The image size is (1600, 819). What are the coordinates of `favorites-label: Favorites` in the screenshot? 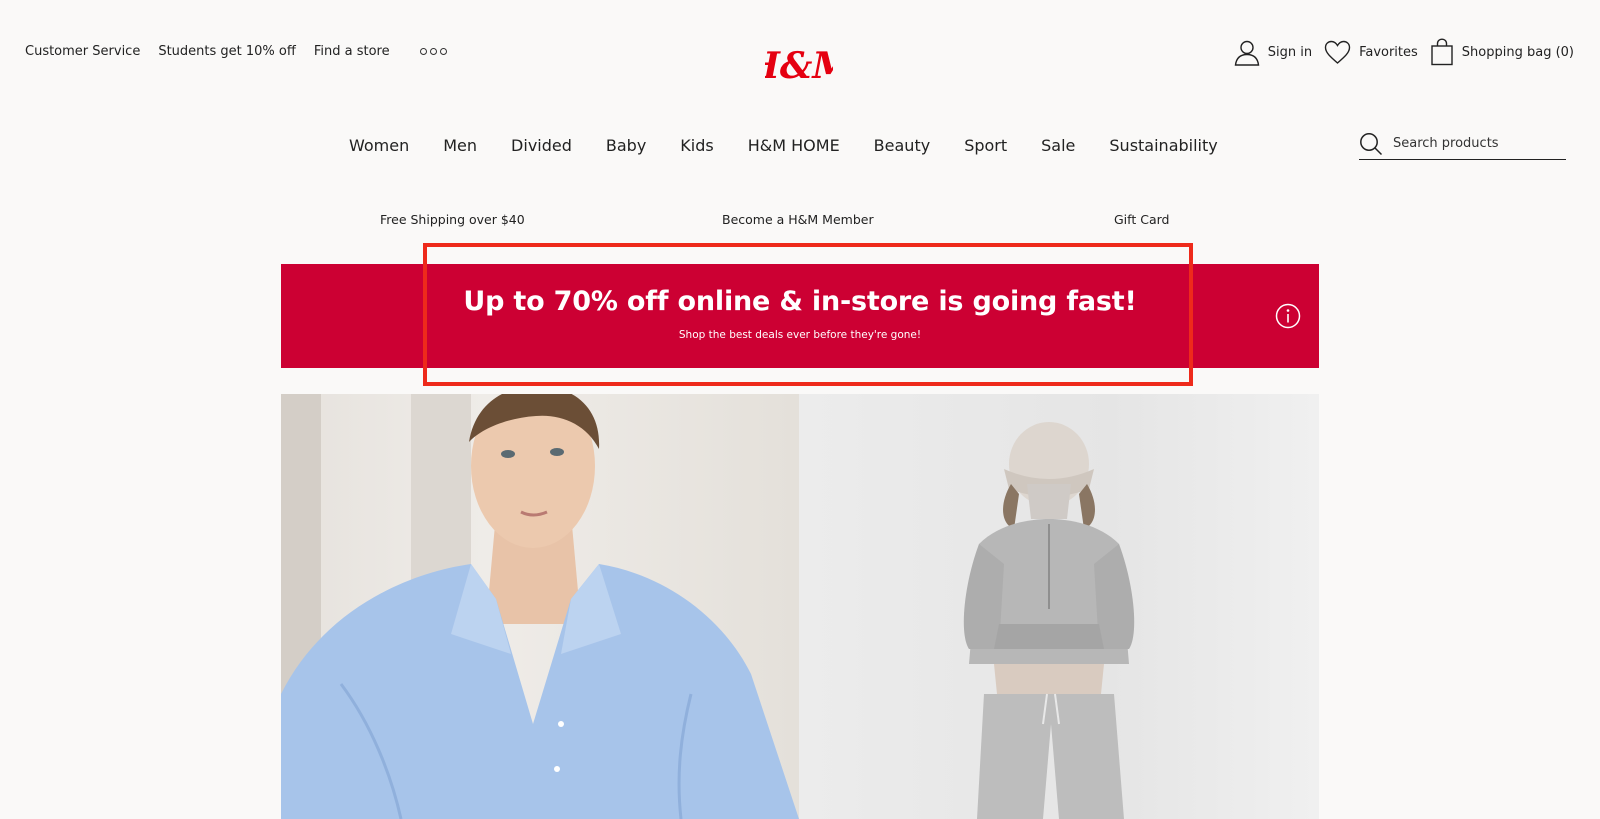 It's located at (1388, 52).